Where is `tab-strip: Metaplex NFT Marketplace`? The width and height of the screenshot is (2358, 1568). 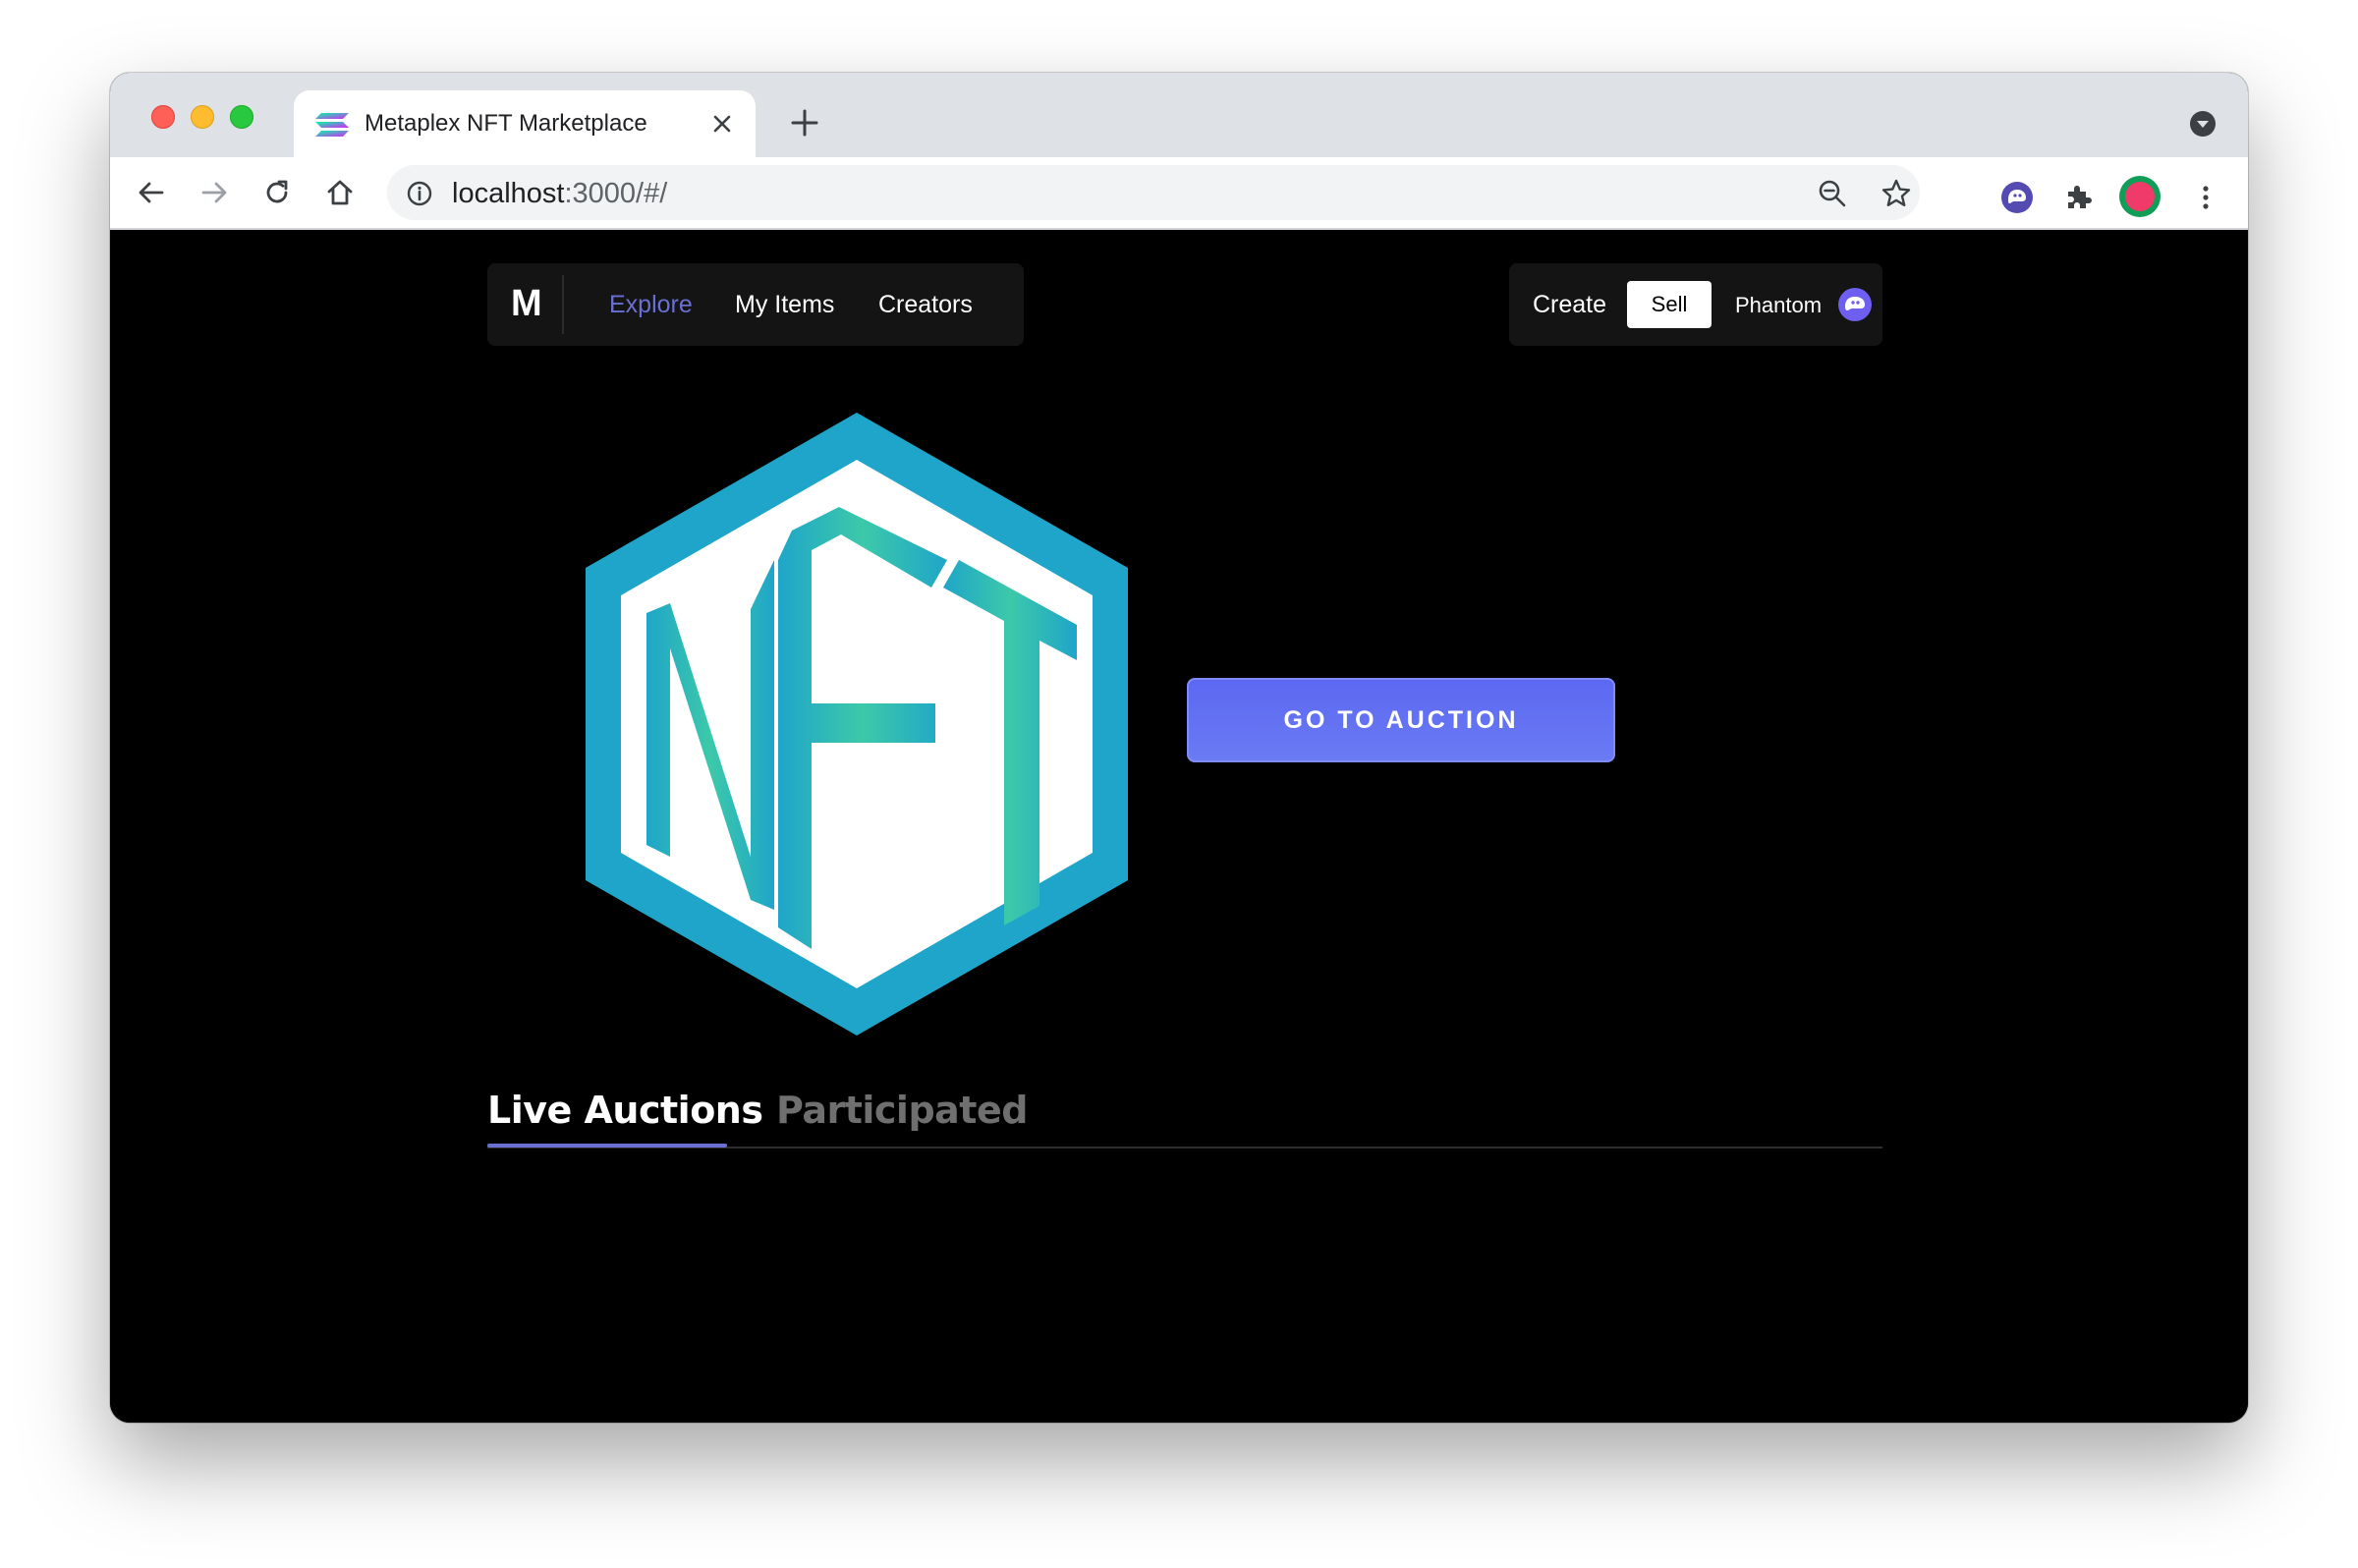 tab-strip: Metaplex NFT Marketplace is located at coordinates (1179, 115).